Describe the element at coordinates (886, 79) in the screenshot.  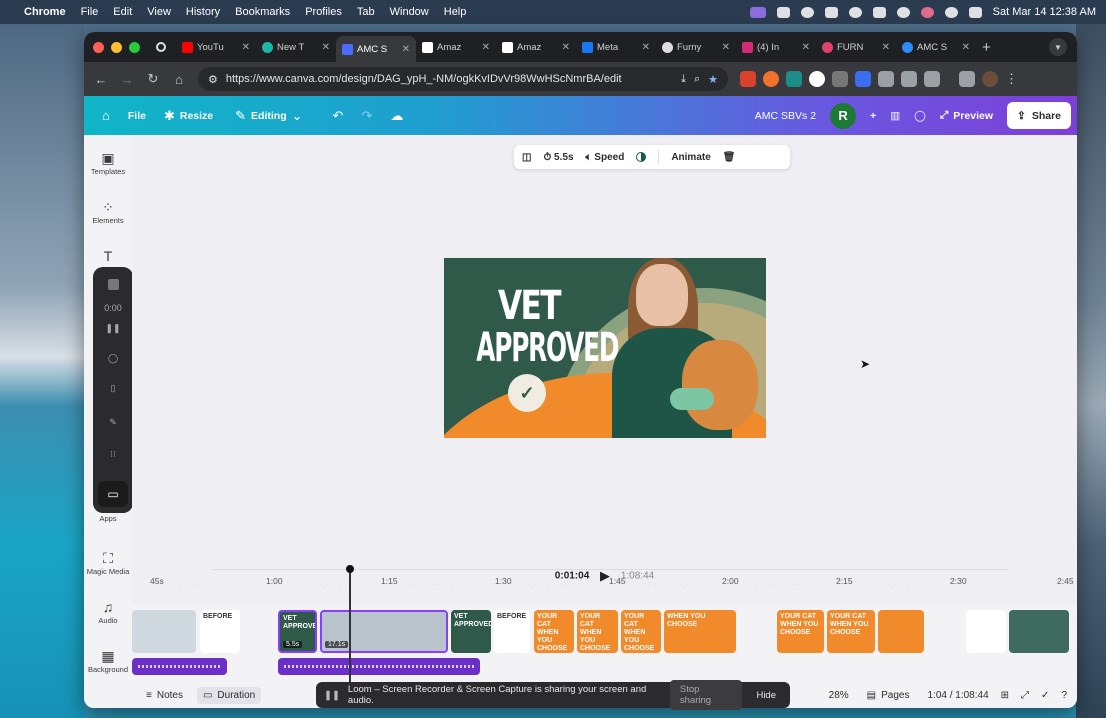
I see `grid-extension-icon` at that location.